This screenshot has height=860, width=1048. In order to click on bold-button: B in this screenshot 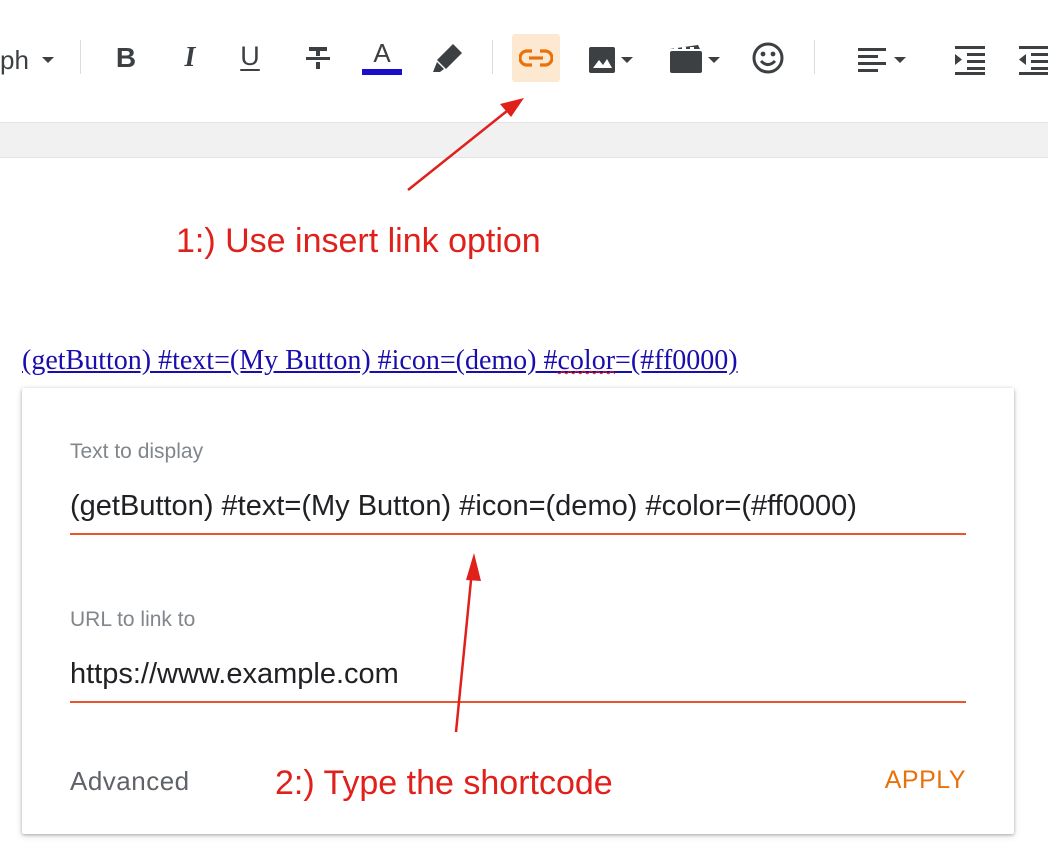, I will do `click(126, 58)`.